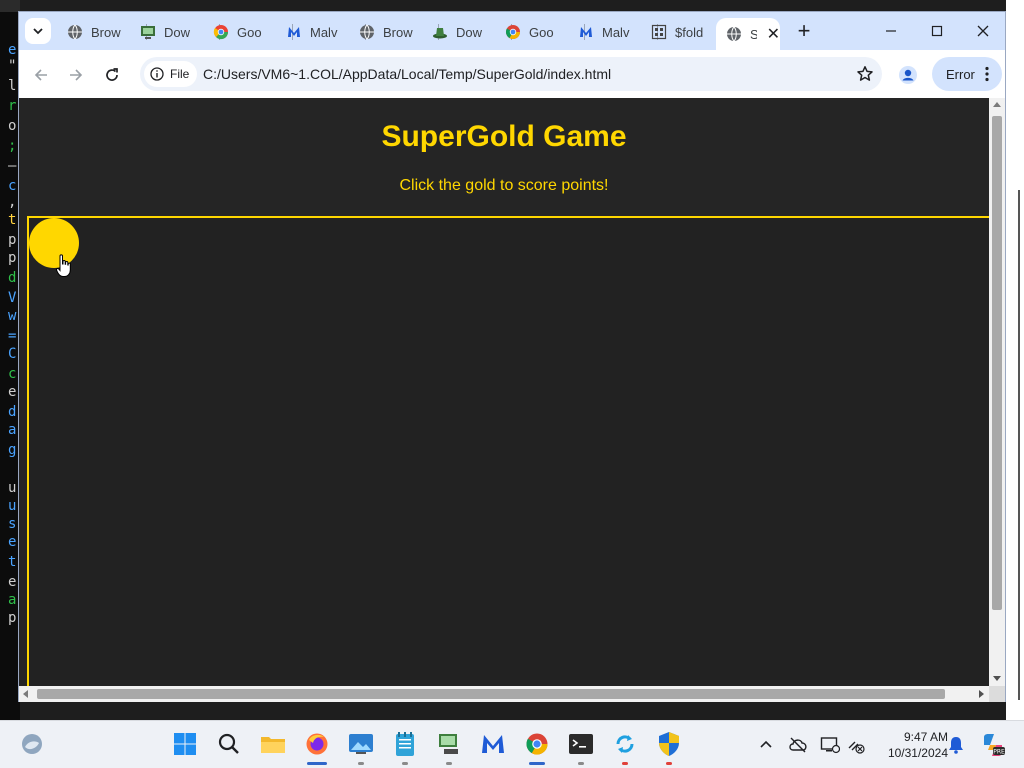 This screenshot has width=1024, height=768. I want to click on tab-browser-1: Brow, so click(93, 32).